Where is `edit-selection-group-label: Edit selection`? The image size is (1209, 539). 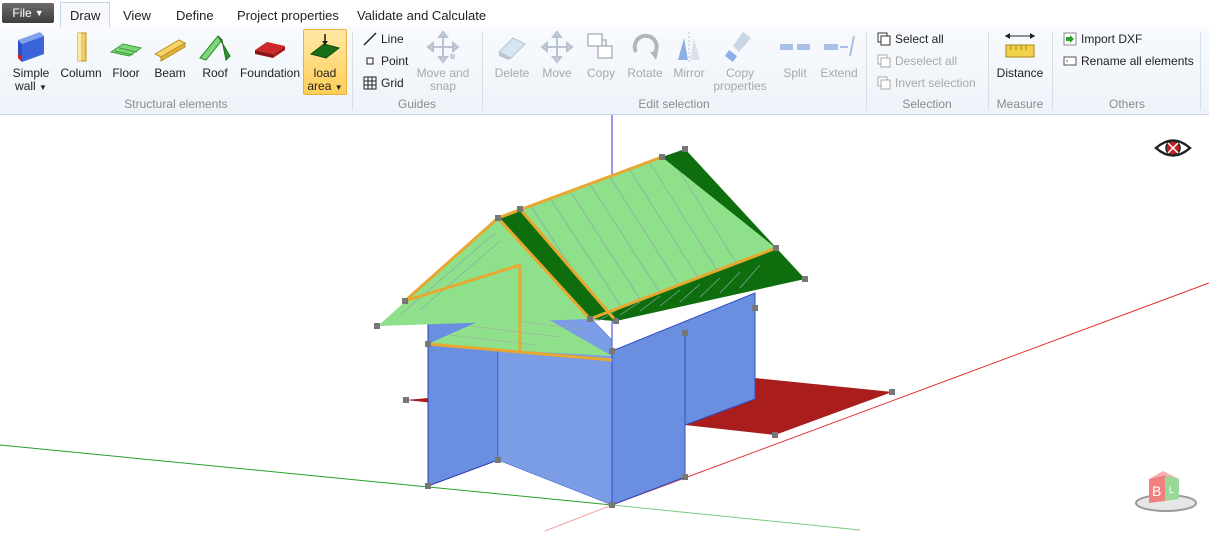
edit-selection-group-label: Edit selection is located at coordinates (674, 104).